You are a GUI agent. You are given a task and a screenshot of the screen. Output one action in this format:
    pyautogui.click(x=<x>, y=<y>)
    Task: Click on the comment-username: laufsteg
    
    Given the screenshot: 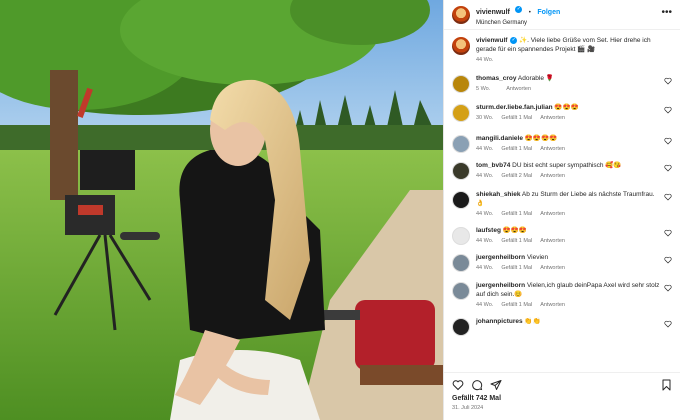 What is the action you would take?
    pyautogui.click(x=488, y=230)
    